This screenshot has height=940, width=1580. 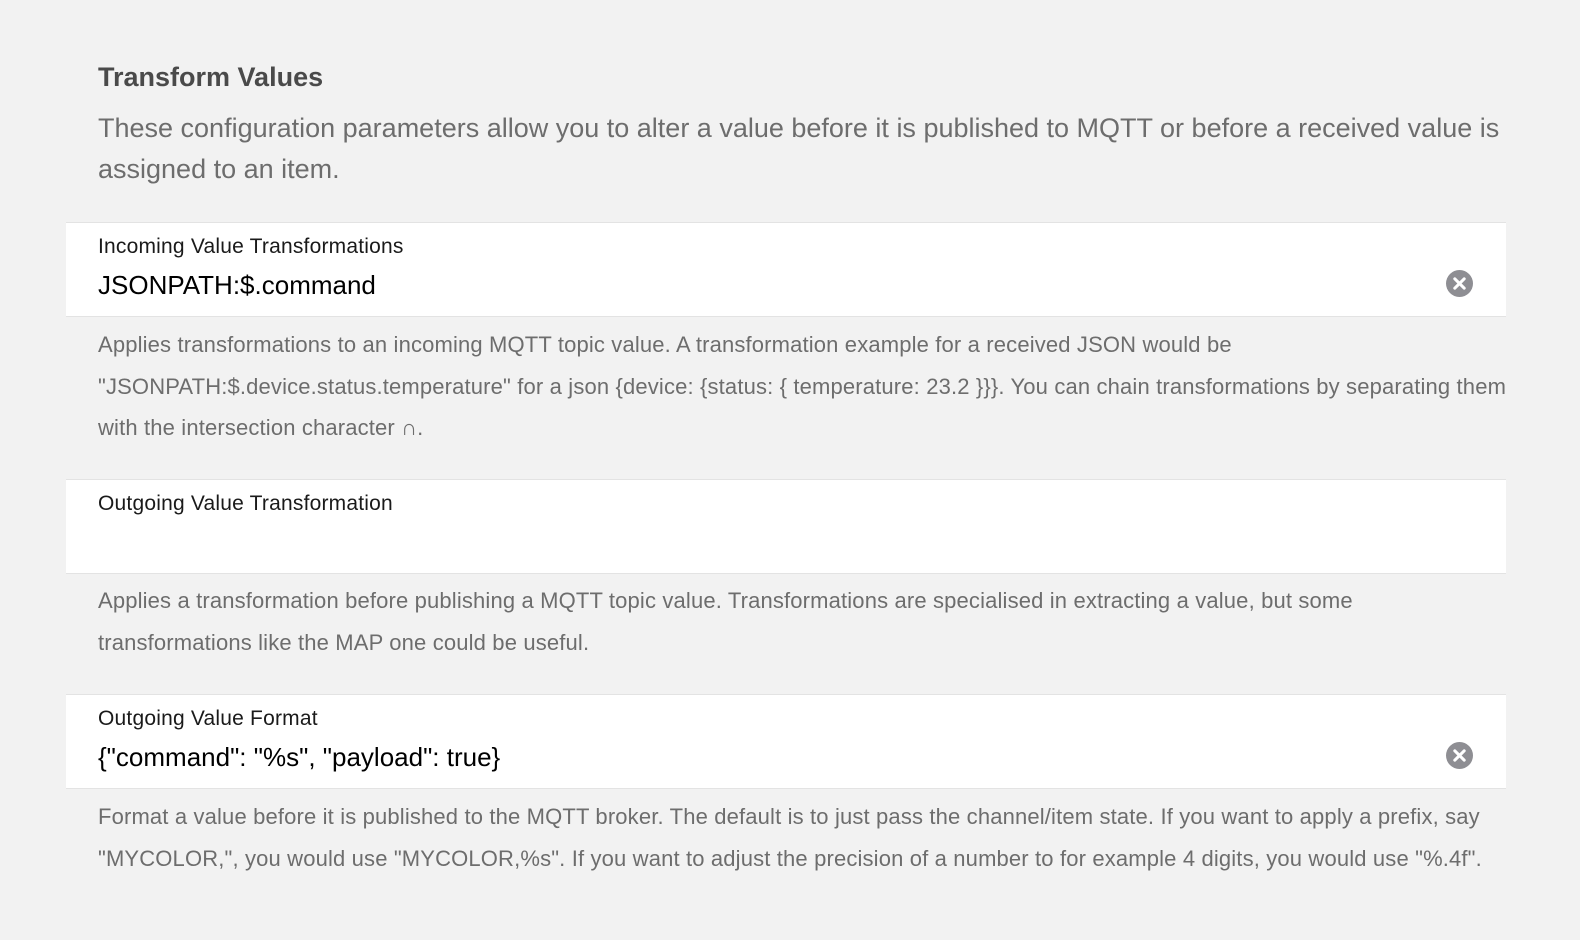 What do you see at coordinates (758, 542) in the screenshot?
I see `outgoing-transformation-input` at bounding box center [758, 542].